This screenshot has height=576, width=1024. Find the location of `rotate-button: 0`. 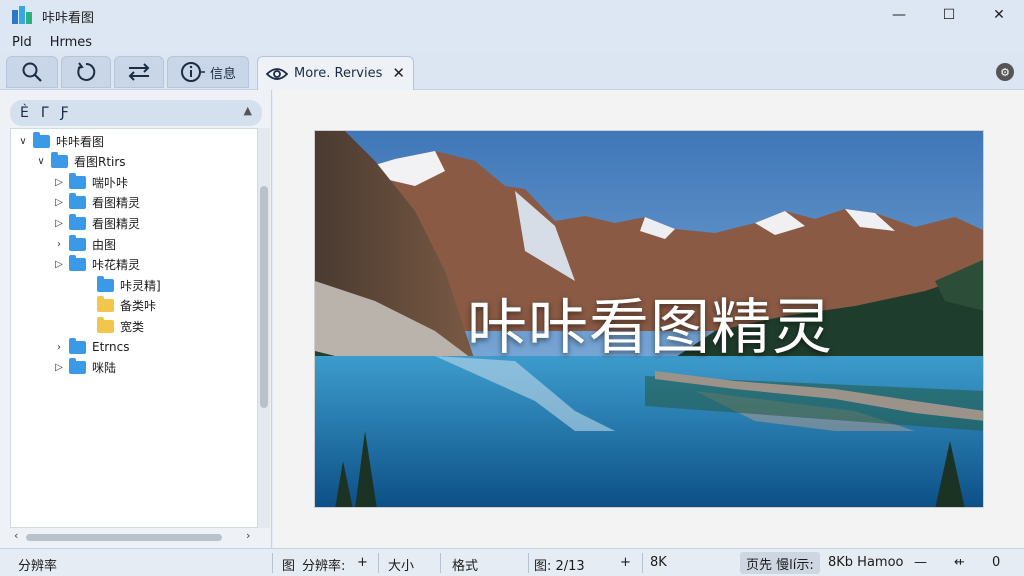

rotate-button: 0 is located at coordinates (996, 562).